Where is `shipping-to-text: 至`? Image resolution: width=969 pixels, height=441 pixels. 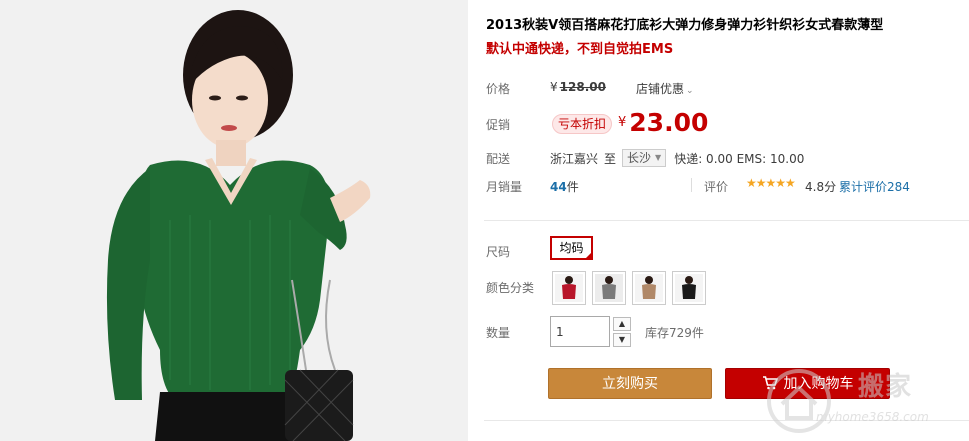 shipping-to-text: 至 is located at coordinates (610, 158).